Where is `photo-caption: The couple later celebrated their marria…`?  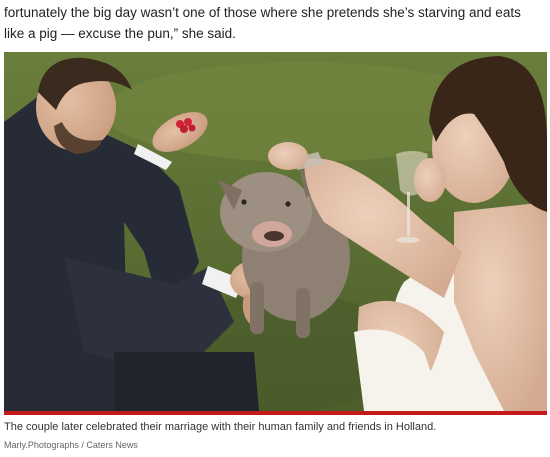 photo-caption: The couple later celebrated their marria… is located at coordinates (220, 427).